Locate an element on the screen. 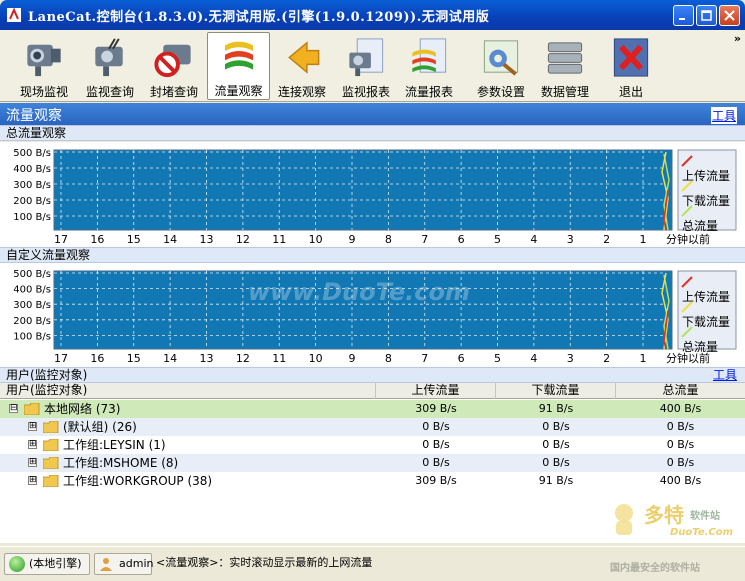 The width and height of the screenshot is (745, 581). column-header-upload: 上传流量 is located at coordinates (436, 391).